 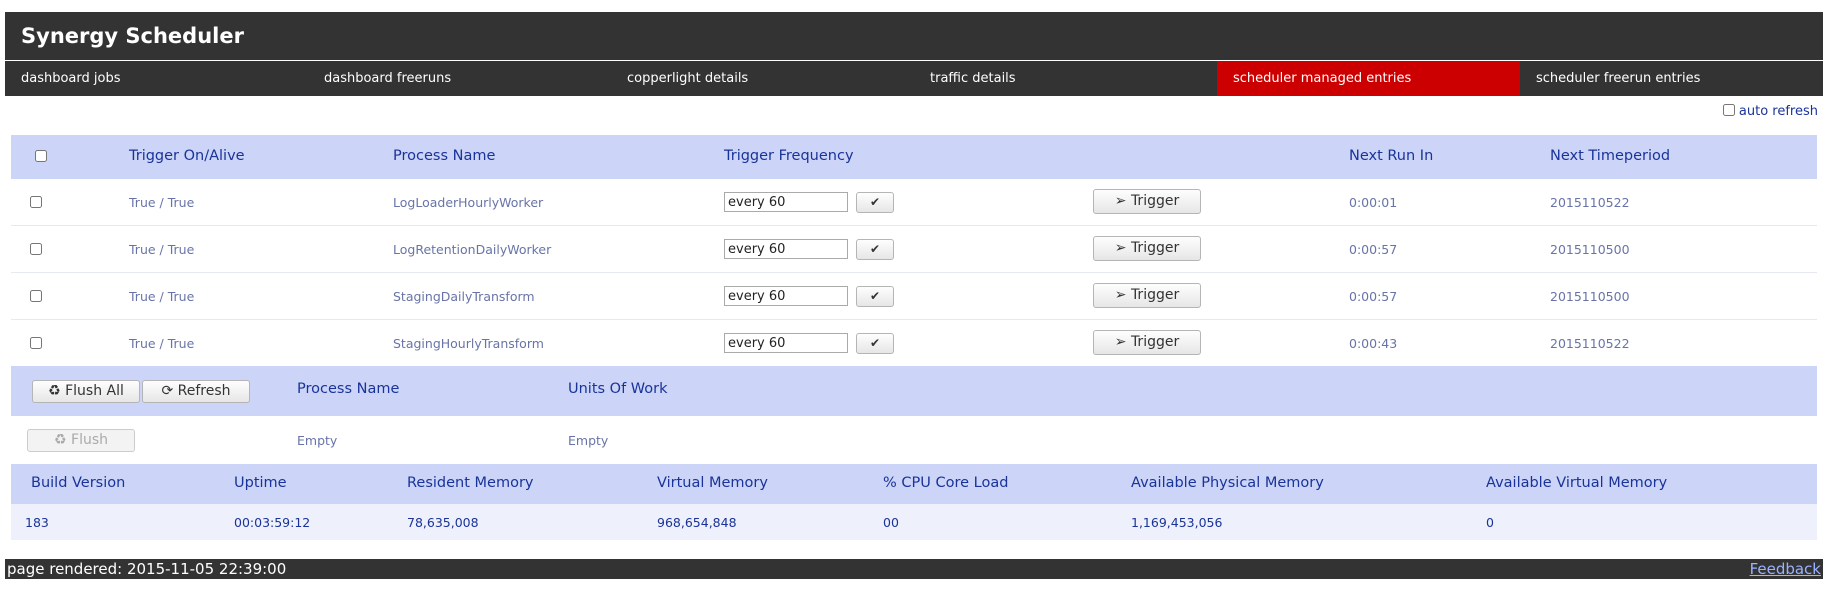 I want to click on col-cpu-load: % CPU Core Load, so click(x=946, y=483).